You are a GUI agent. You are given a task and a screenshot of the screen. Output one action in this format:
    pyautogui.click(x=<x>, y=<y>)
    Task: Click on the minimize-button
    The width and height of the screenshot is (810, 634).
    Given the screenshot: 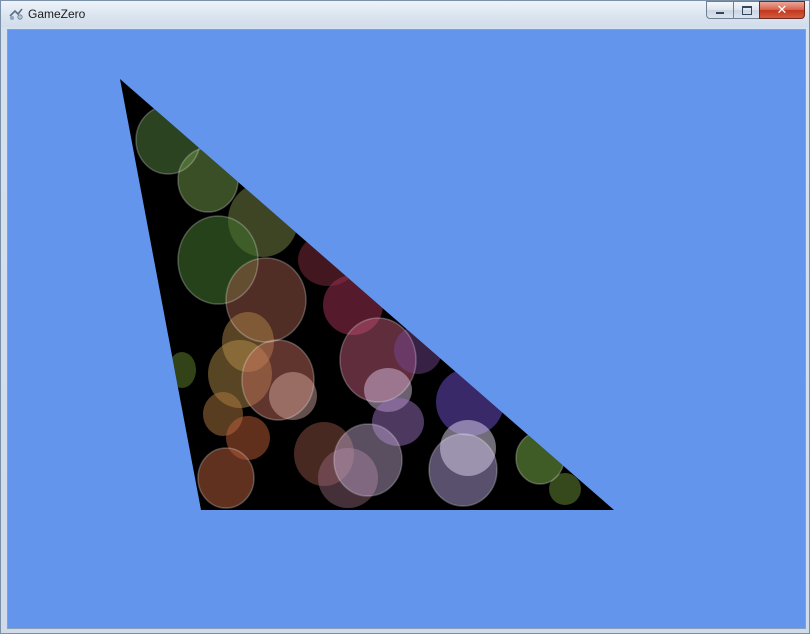 What is the action you would take?
    pyautogui.click(x=719, y=10)
    